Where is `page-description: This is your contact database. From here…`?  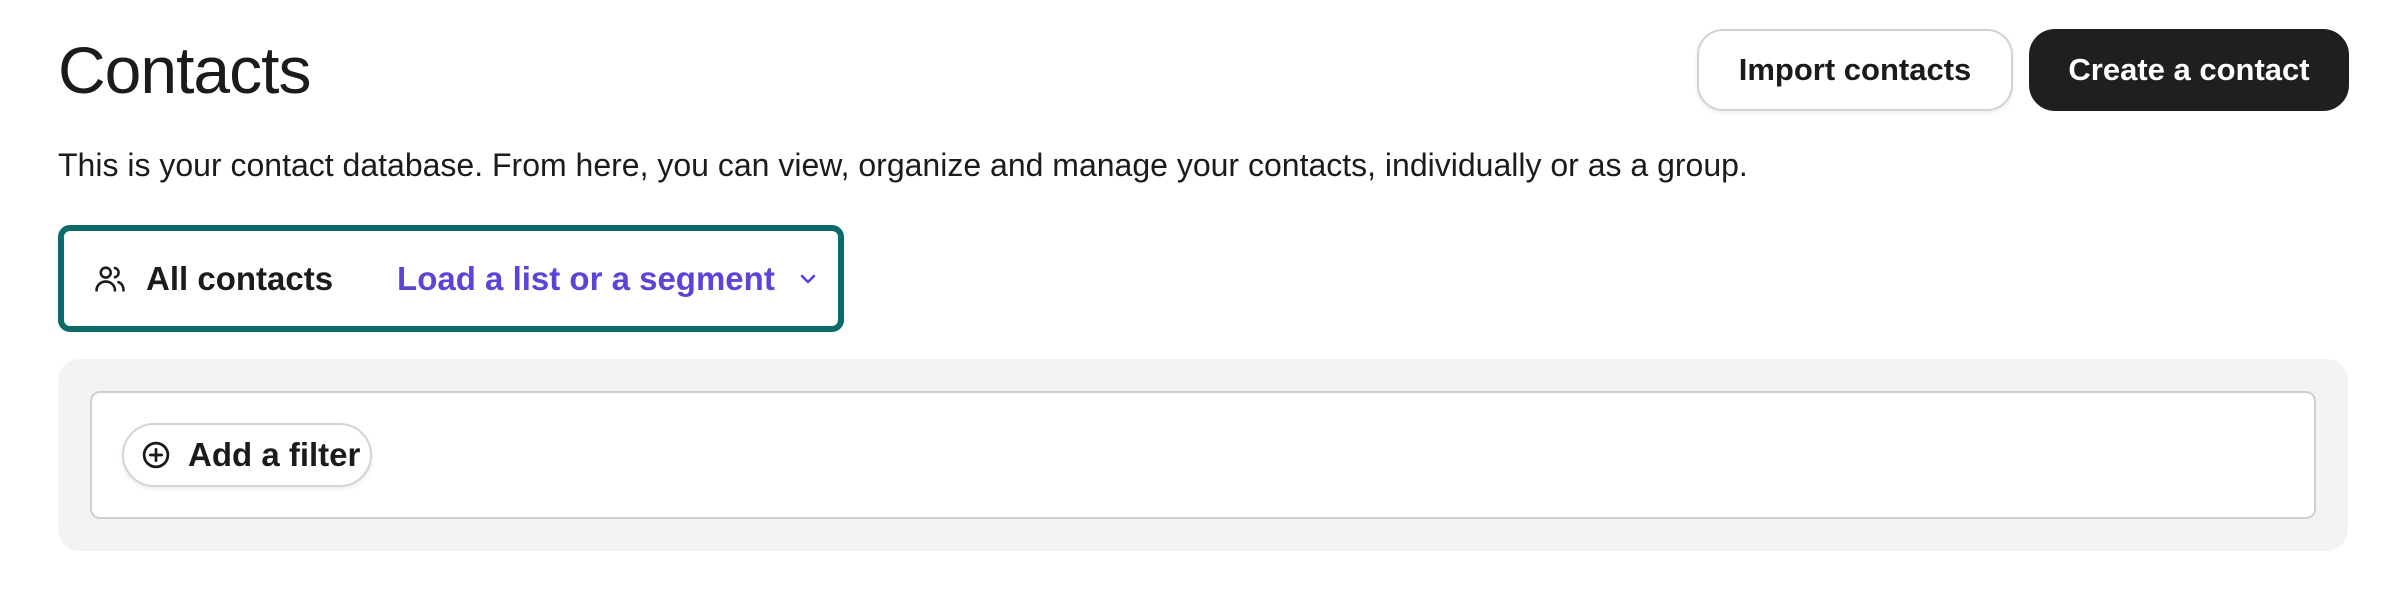
page-description: This is your contact database. From here… is located at coordinates (903, 165).